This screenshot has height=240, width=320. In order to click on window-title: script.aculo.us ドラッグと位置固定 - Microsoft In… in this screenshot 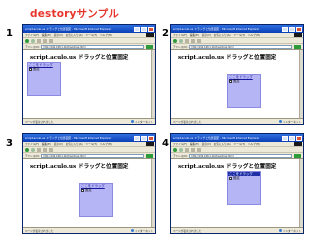, I will do `click(216, 29)`.